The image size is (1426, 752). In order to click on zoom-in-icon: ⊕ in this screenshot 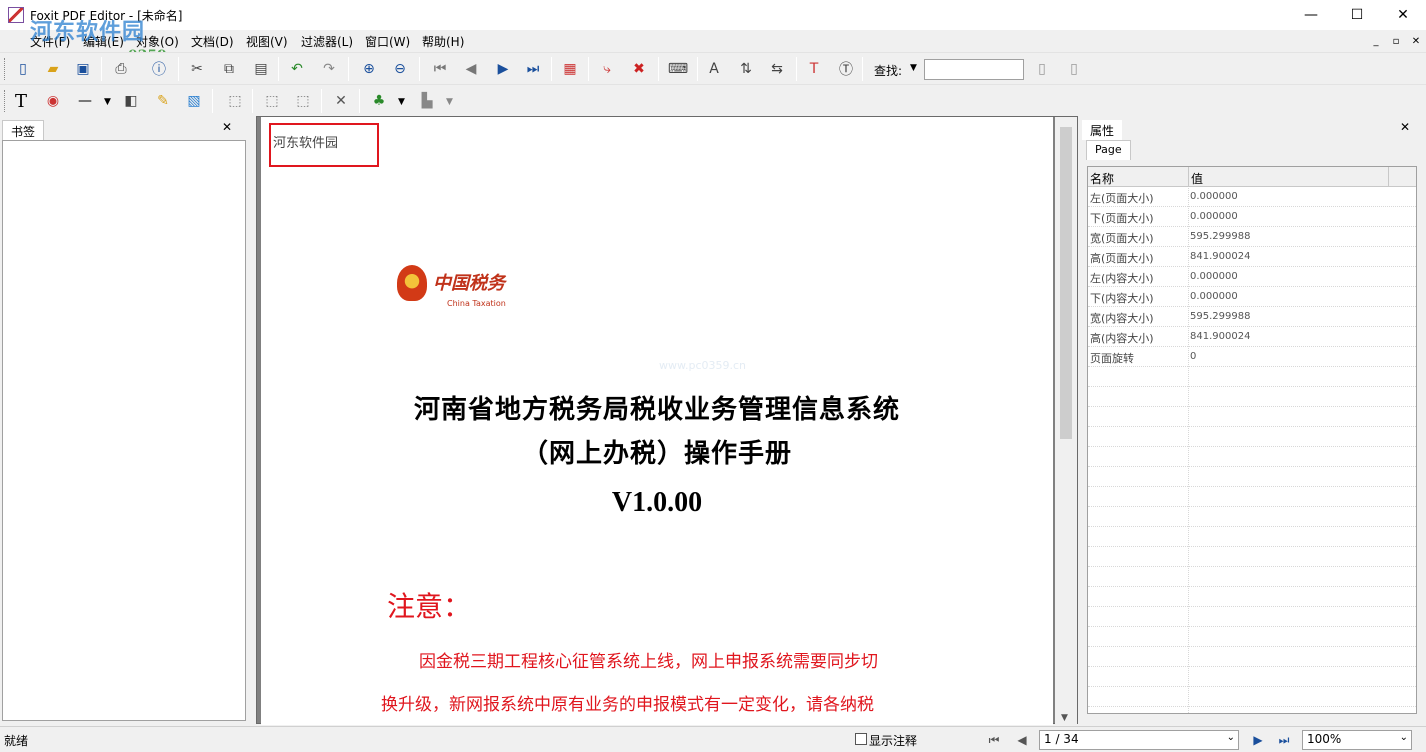, I will do `click(369, 69)`.